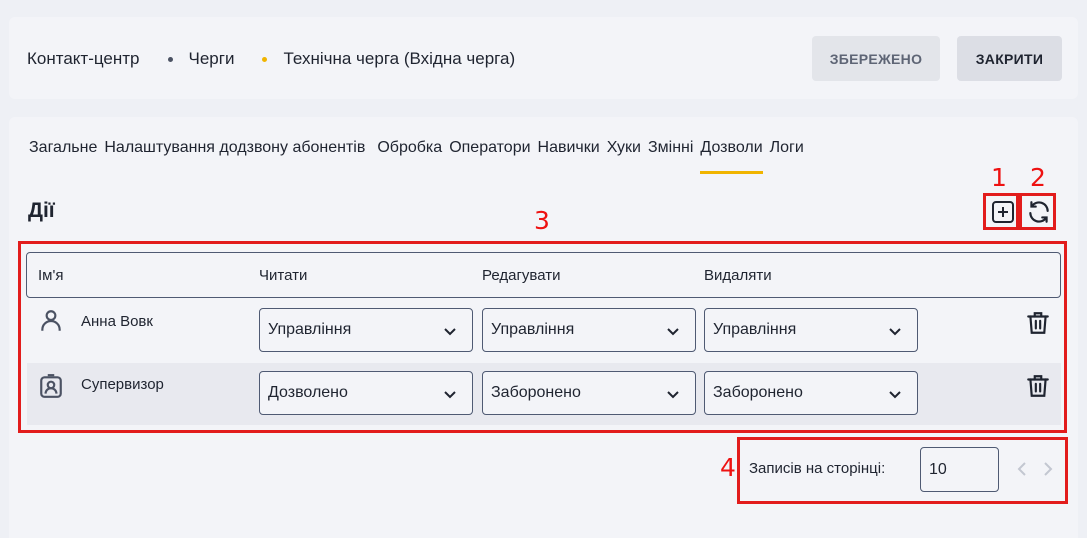  I want to click on annotation-1: 1, so click(999, 177).